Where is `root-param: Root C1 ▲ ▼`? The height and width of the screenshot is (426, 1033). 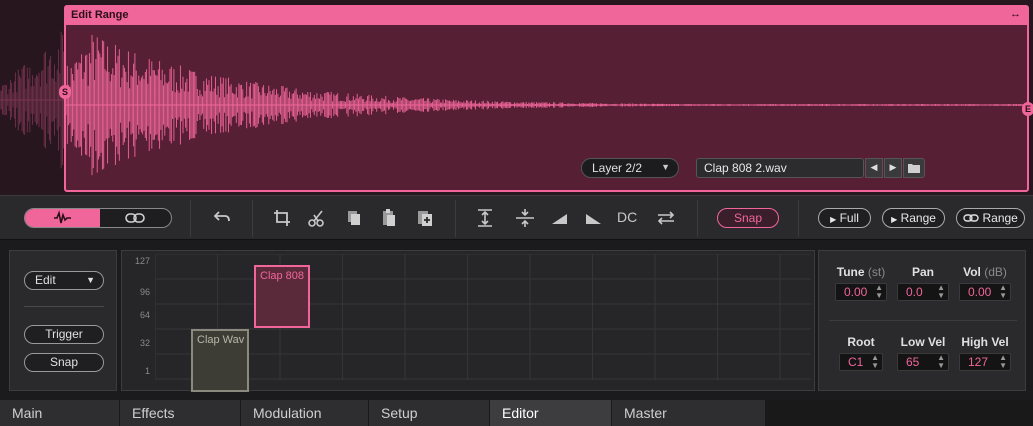
root-param: Root C1 ▲ ▼ is located at coordinates (861, 353).